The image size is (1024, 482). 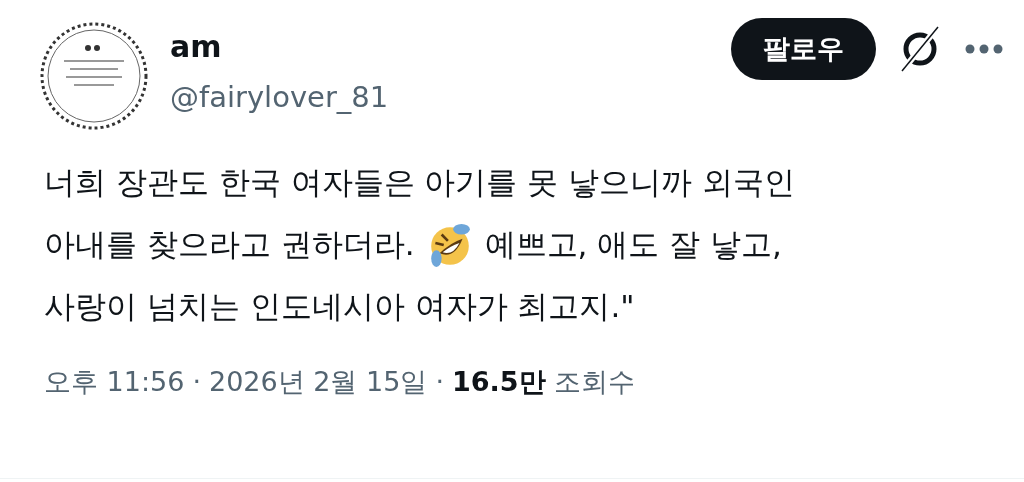 I want to click on user-handle: @fairylover_81, so click(x=439, y=97).